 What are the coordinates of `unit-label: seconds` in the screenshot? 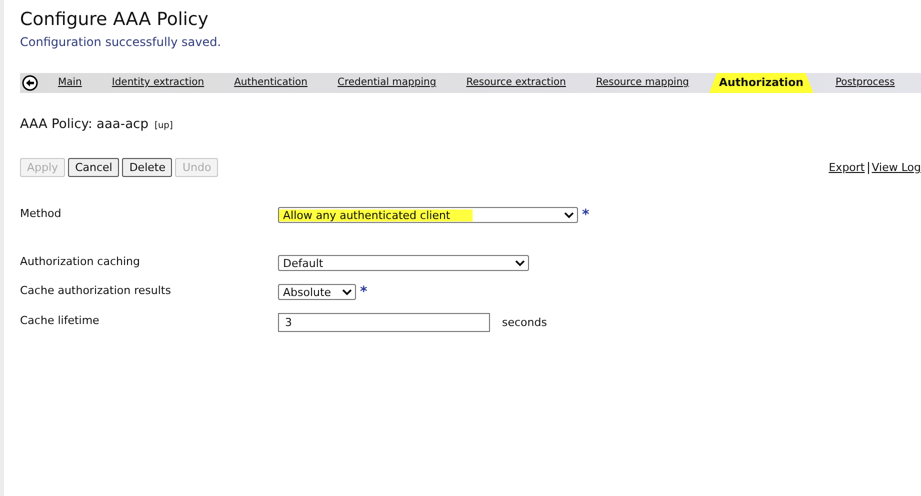 It's located at (524, 322).